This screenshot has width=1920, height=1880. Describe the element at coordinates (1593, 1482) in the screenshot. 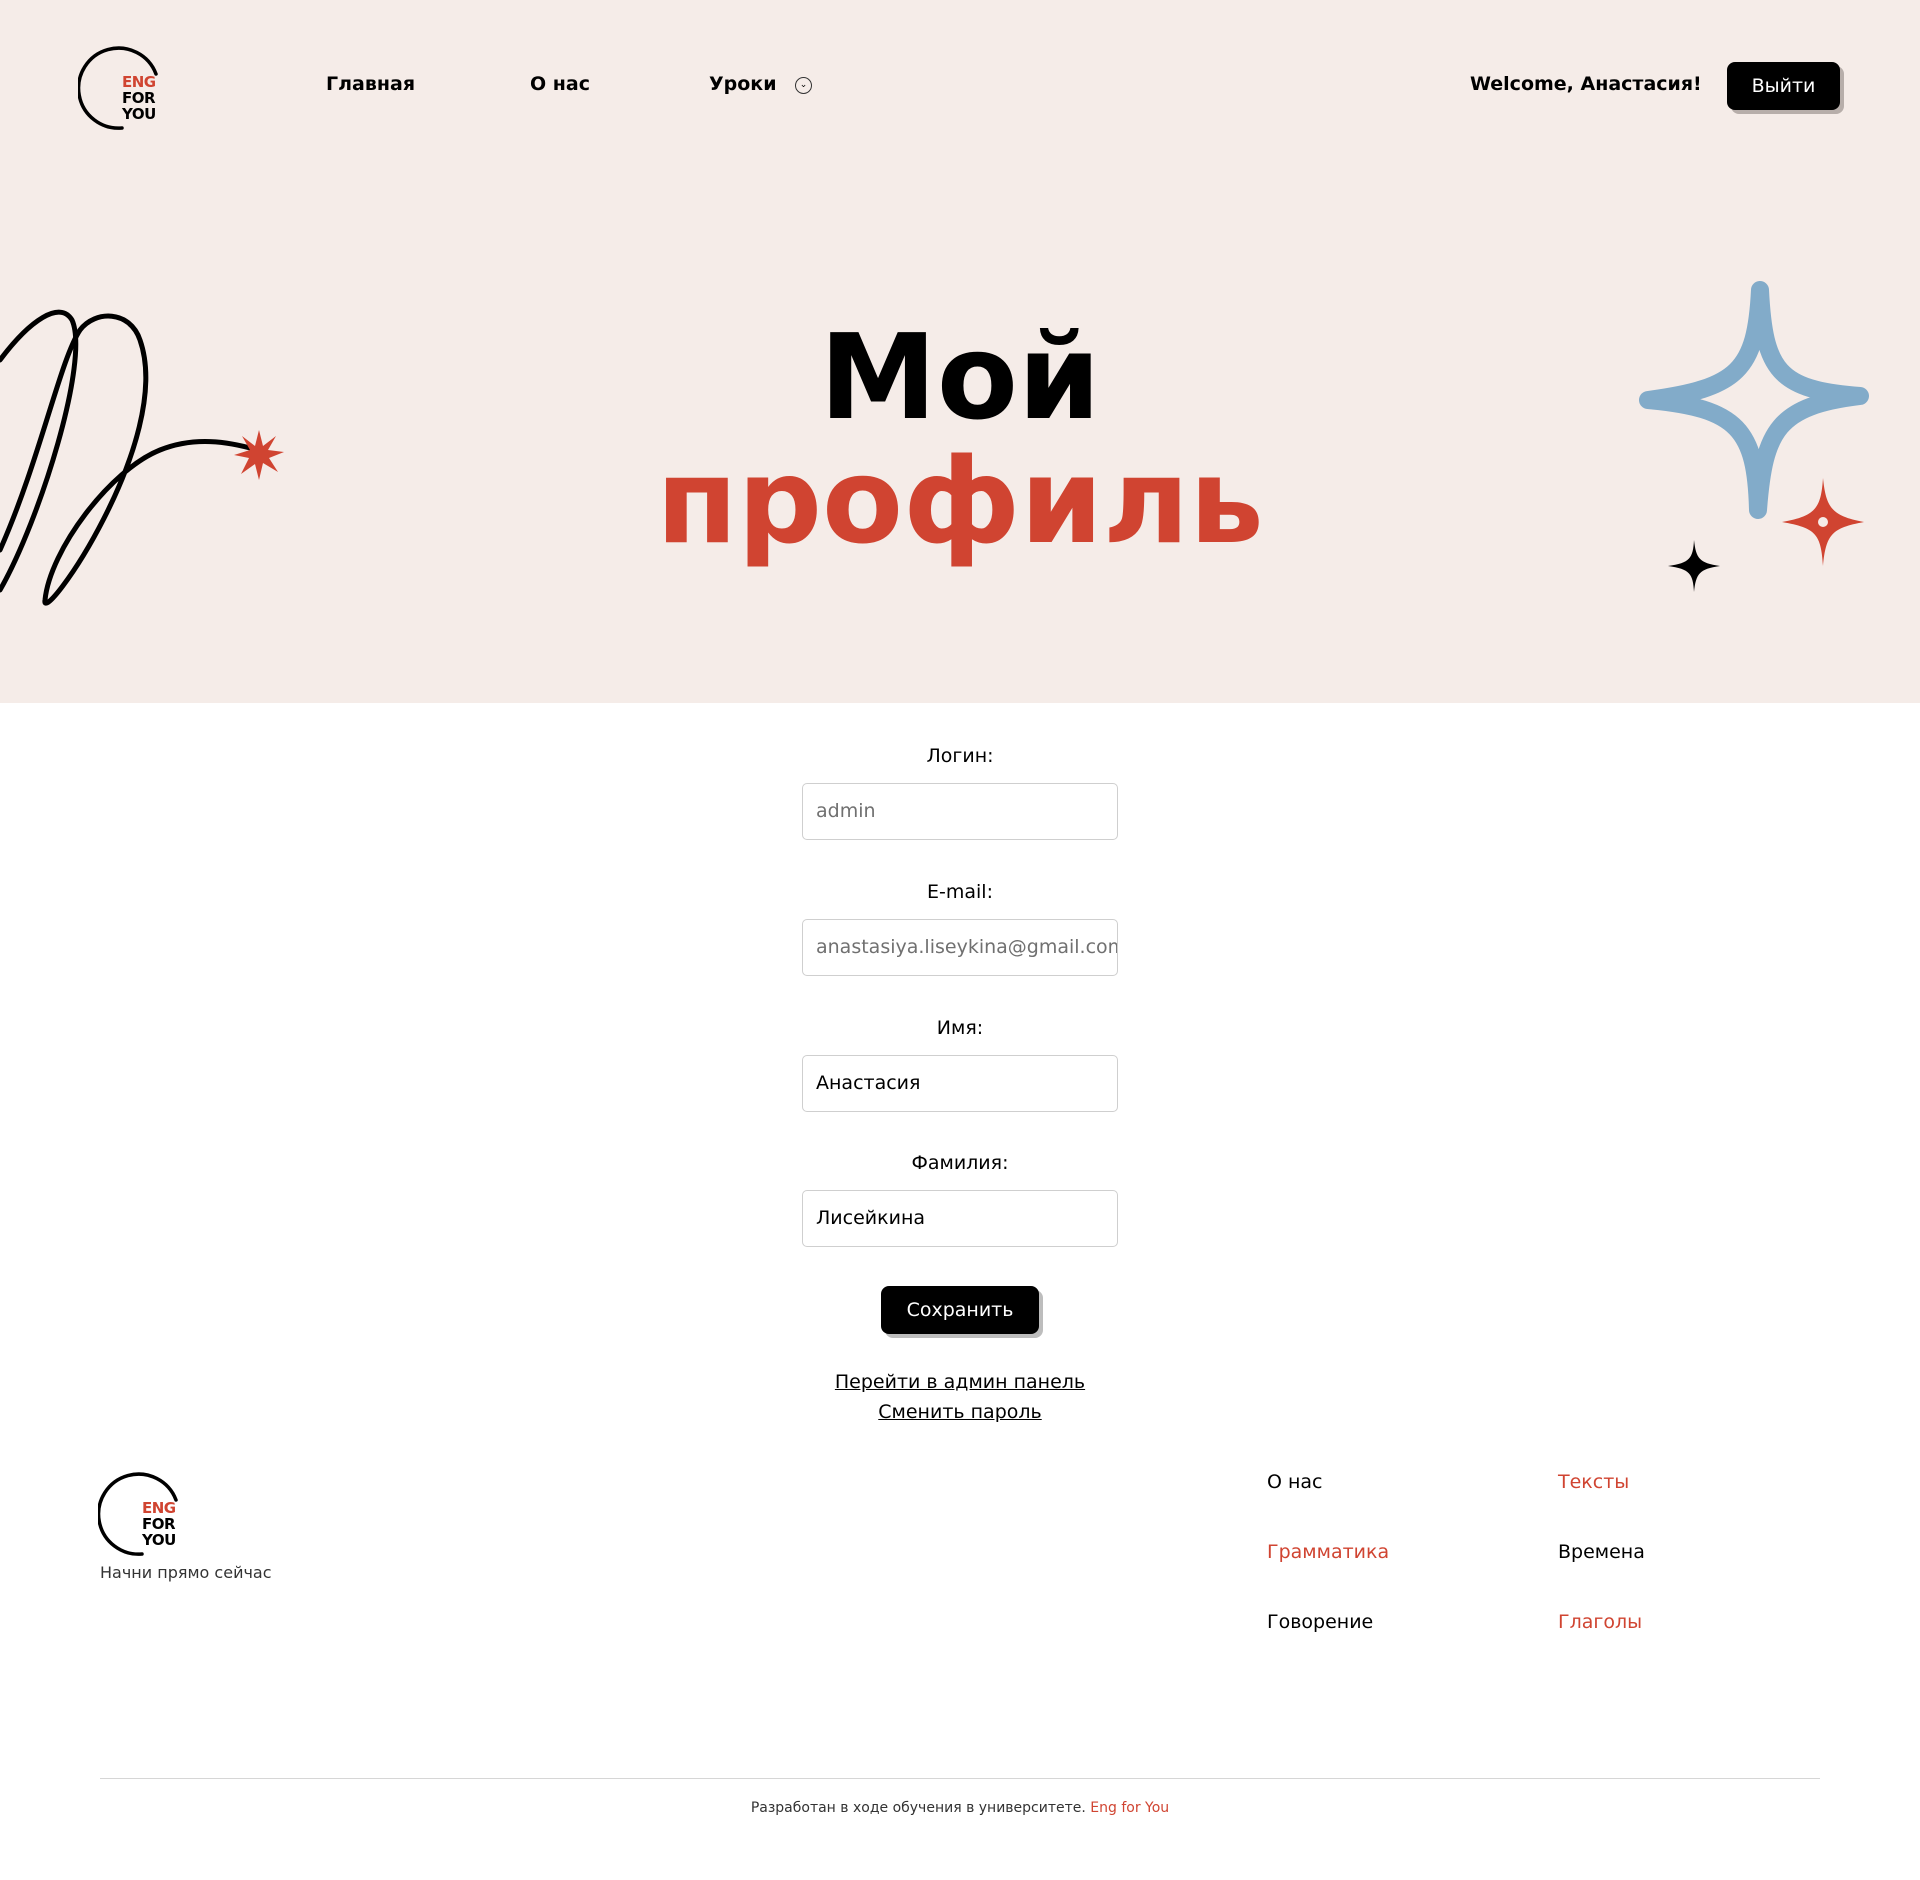

I see `footer-link-texts: Тексты` at that location.